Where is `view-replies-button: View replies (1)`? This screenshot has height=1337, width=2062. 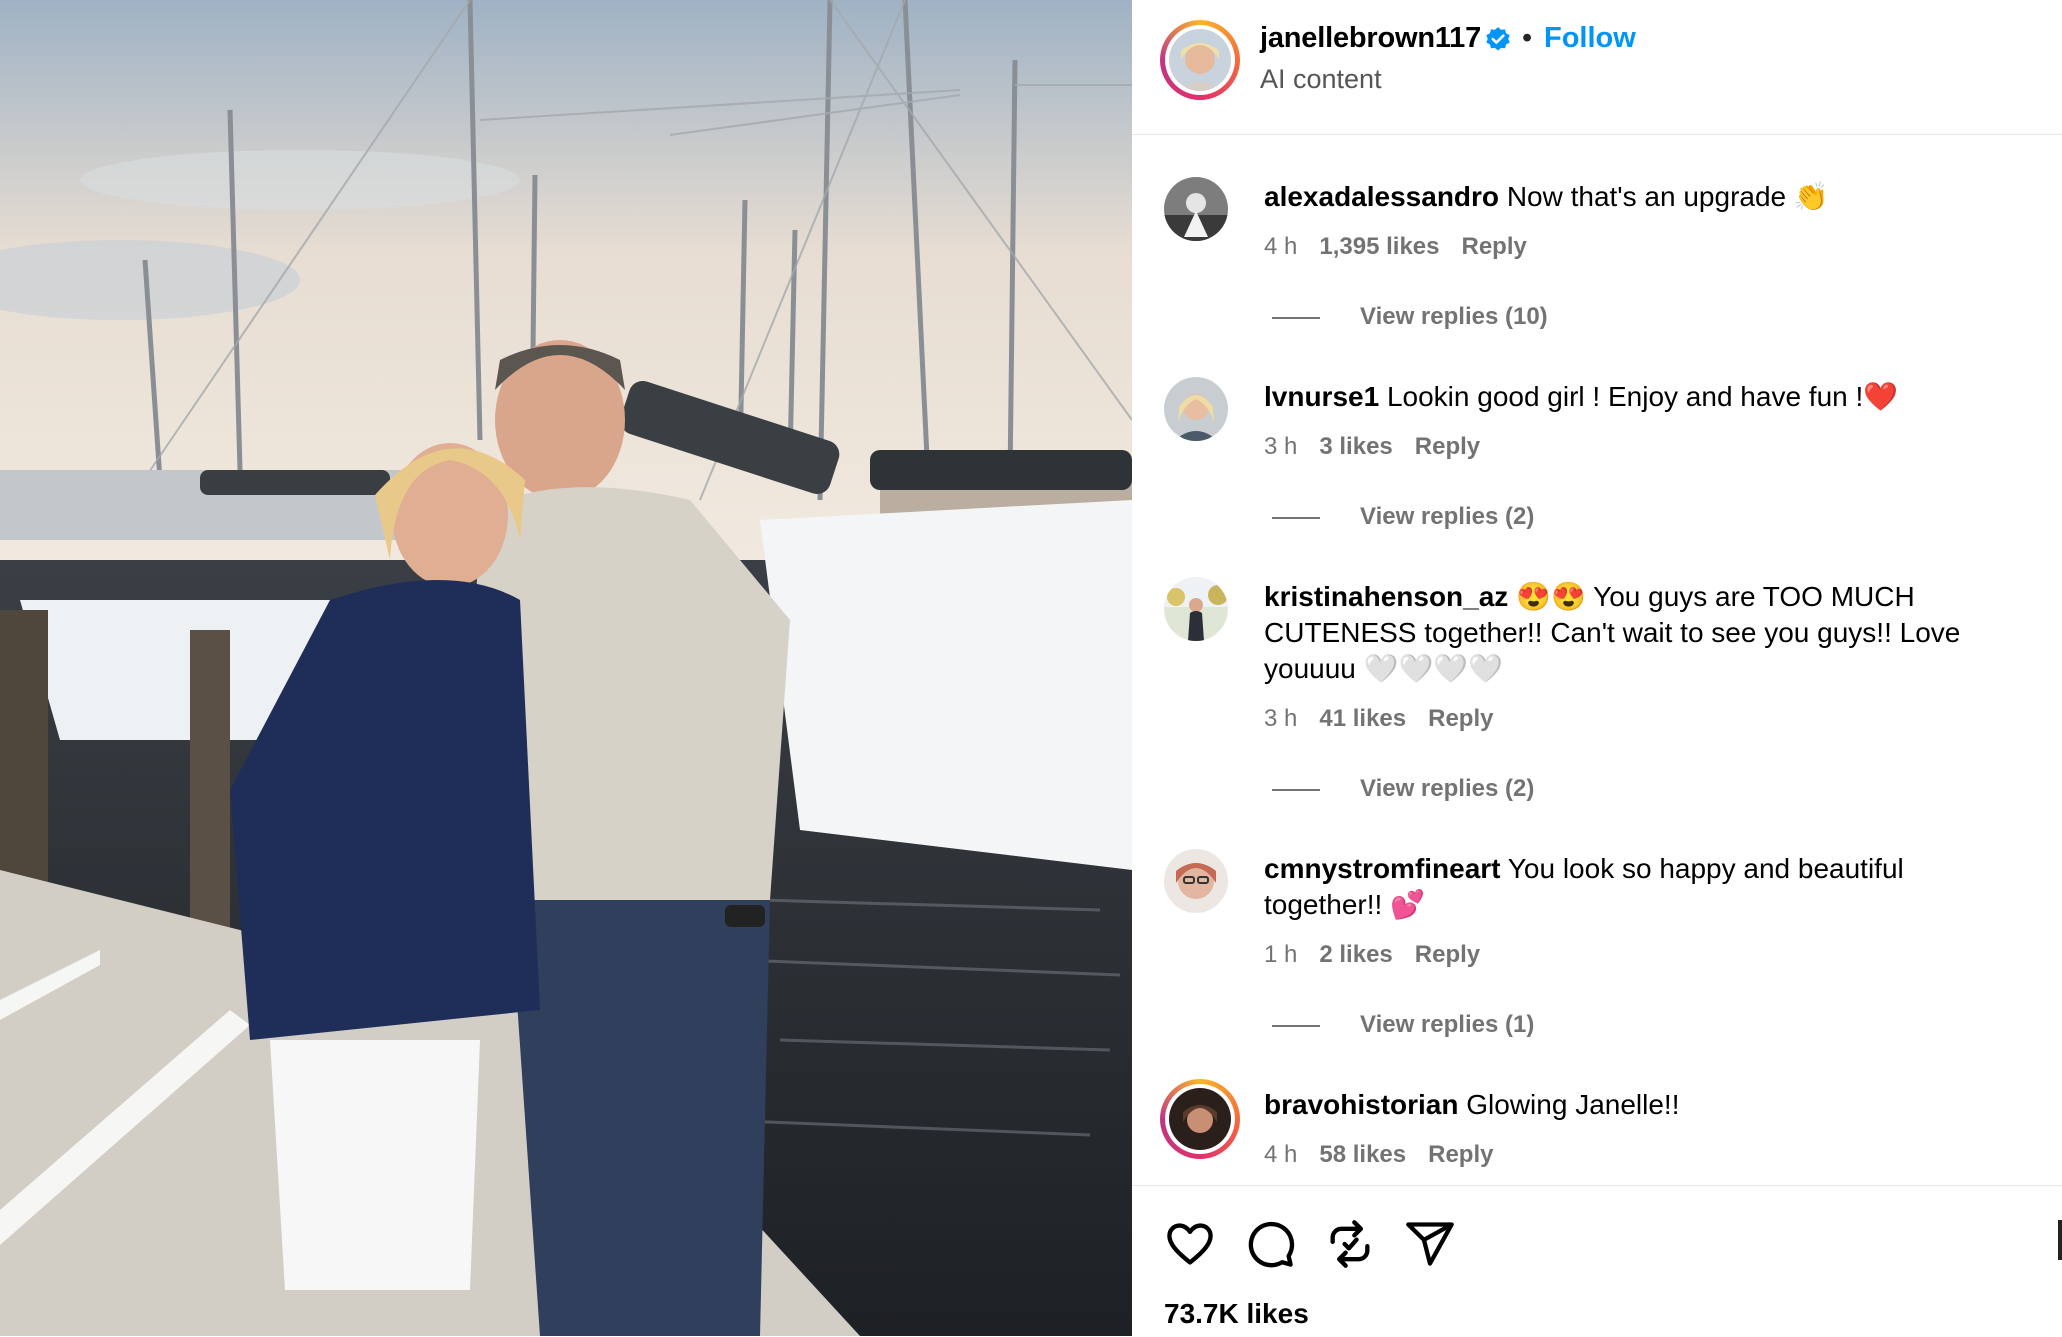 view-replies-button: View replies (1) is located at coordinates (1403, 1025).